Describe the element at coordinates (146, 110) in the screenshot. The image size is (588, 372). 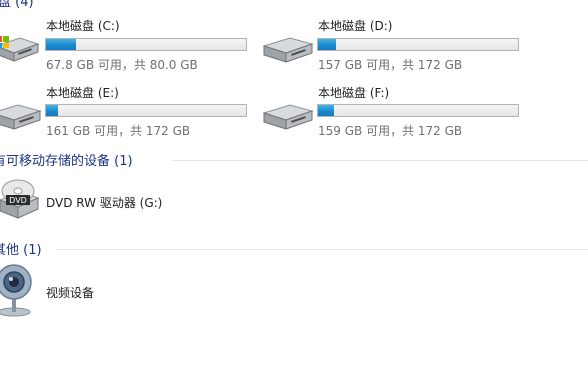
I see `drive-usage-bar-e` at that location.